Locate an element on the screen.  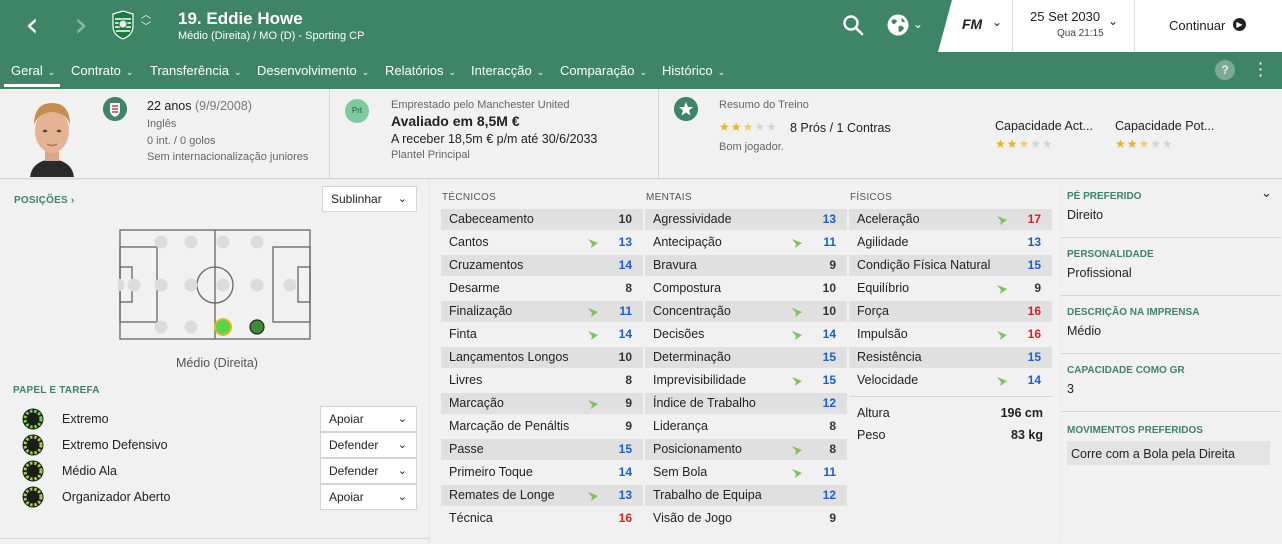
tab-interaccao: Interacção ⌄ is located at coordinates (507, 70).